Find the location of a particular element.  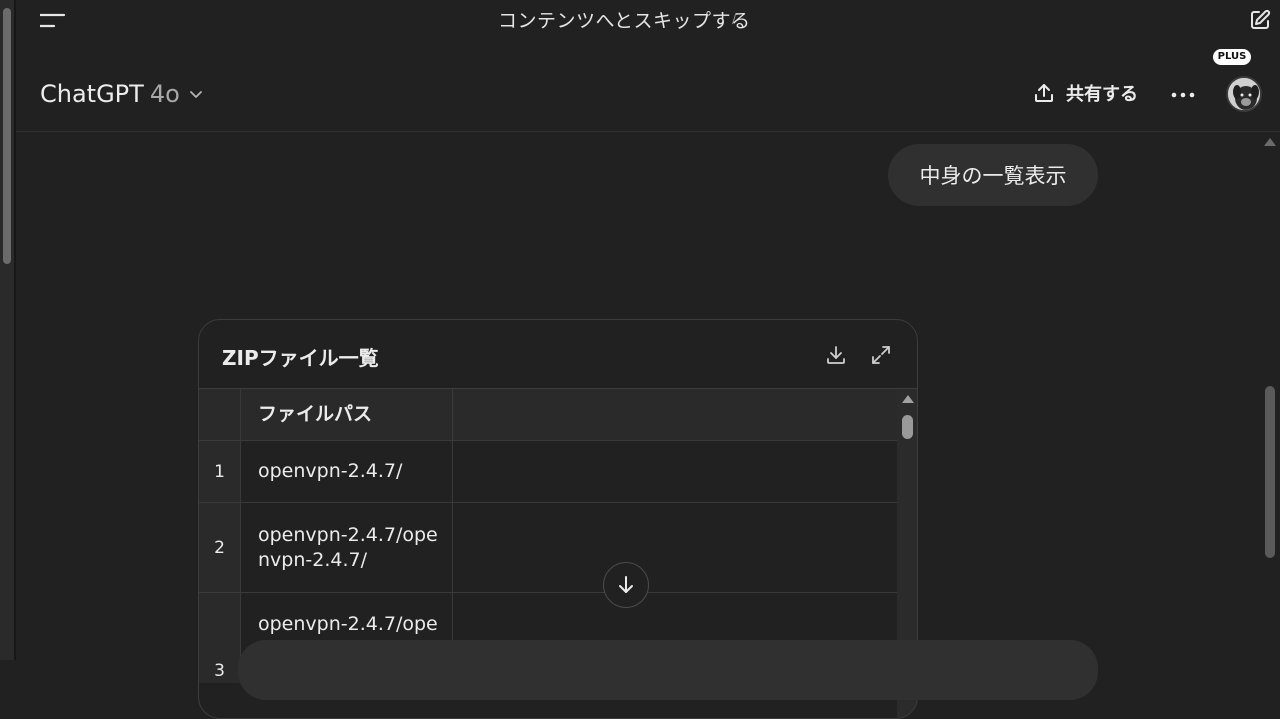

scroll-to-bottom-button is located at coordinates (626, 585).